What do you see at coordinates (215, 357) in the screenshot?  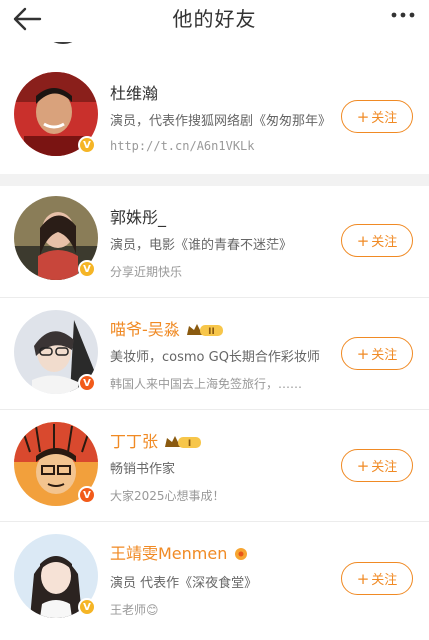 I see `friend-description: 美妆师，cosmo GQ长期合作彩妆师` at bounding box center [215, 357].